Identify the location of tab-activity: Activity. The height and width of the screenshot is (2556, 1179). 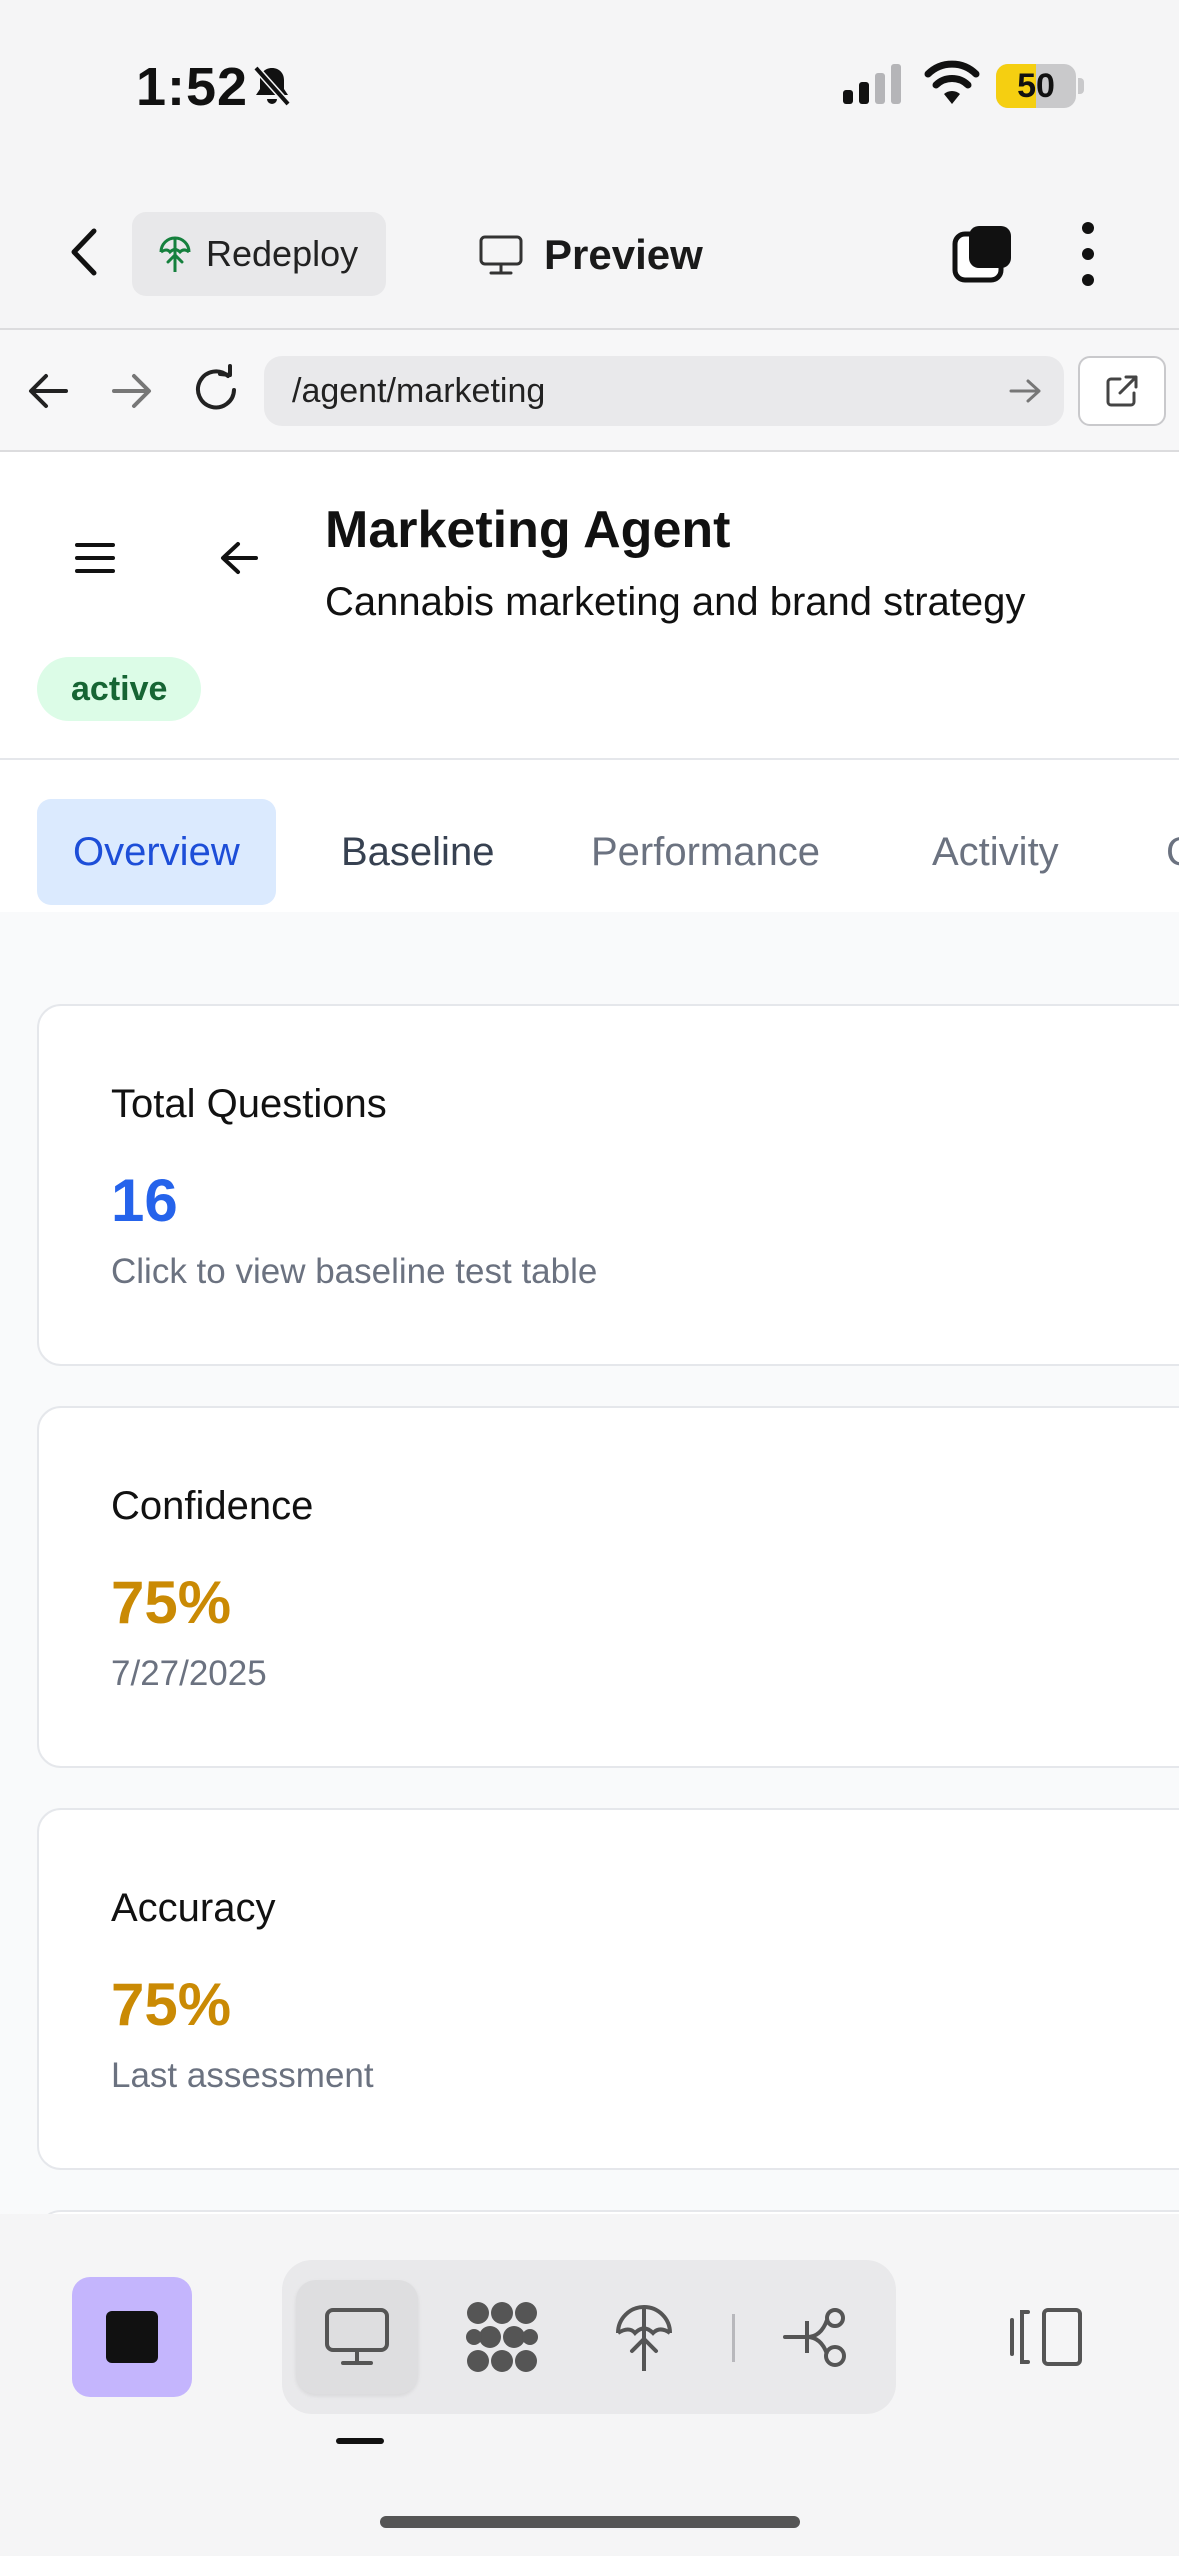
(995, 852).